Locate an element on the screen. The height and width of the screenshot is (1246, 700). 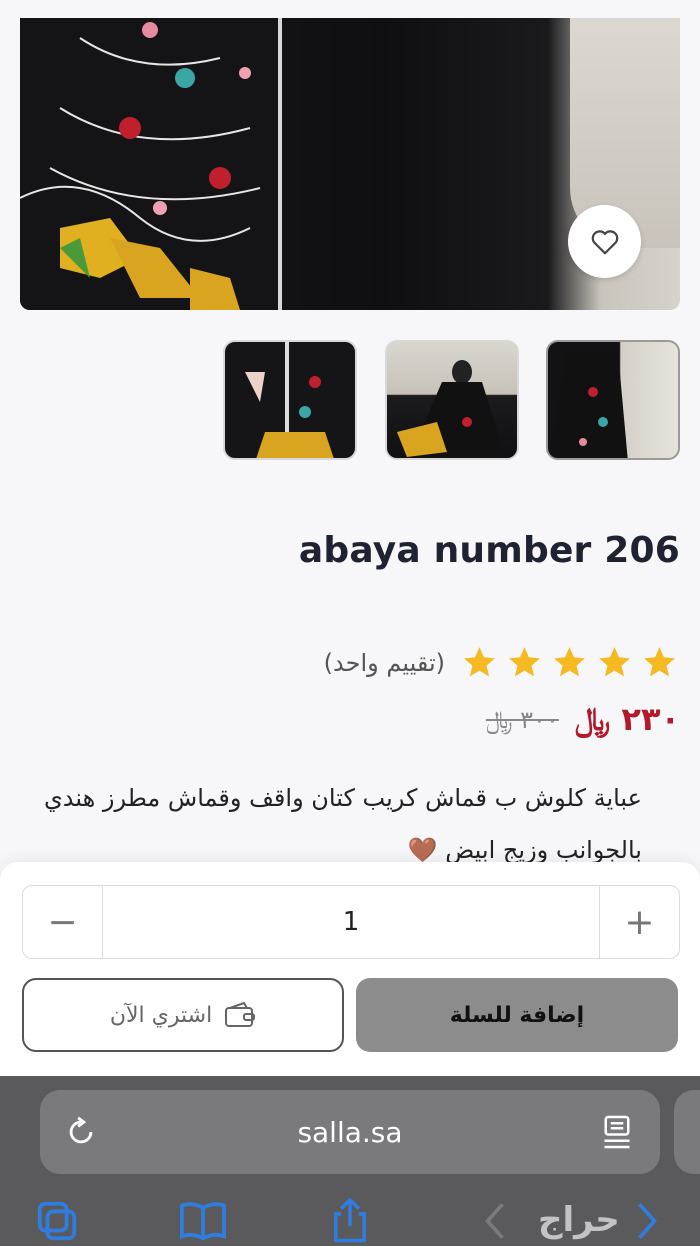
increase-quantity-button: + is located at coordinates (639, 922).